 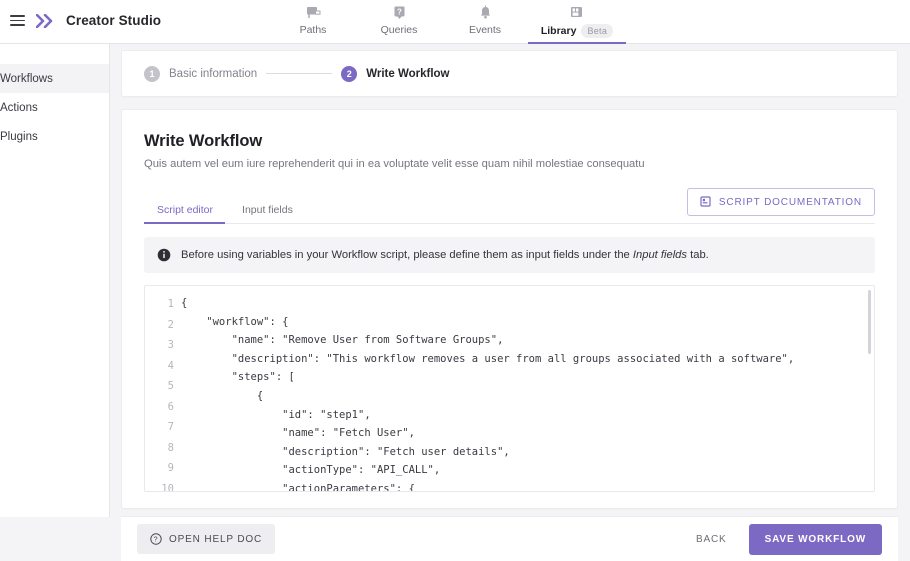 I want to click on sidebar-item-label: Workflows, so click(x=26, y=78).